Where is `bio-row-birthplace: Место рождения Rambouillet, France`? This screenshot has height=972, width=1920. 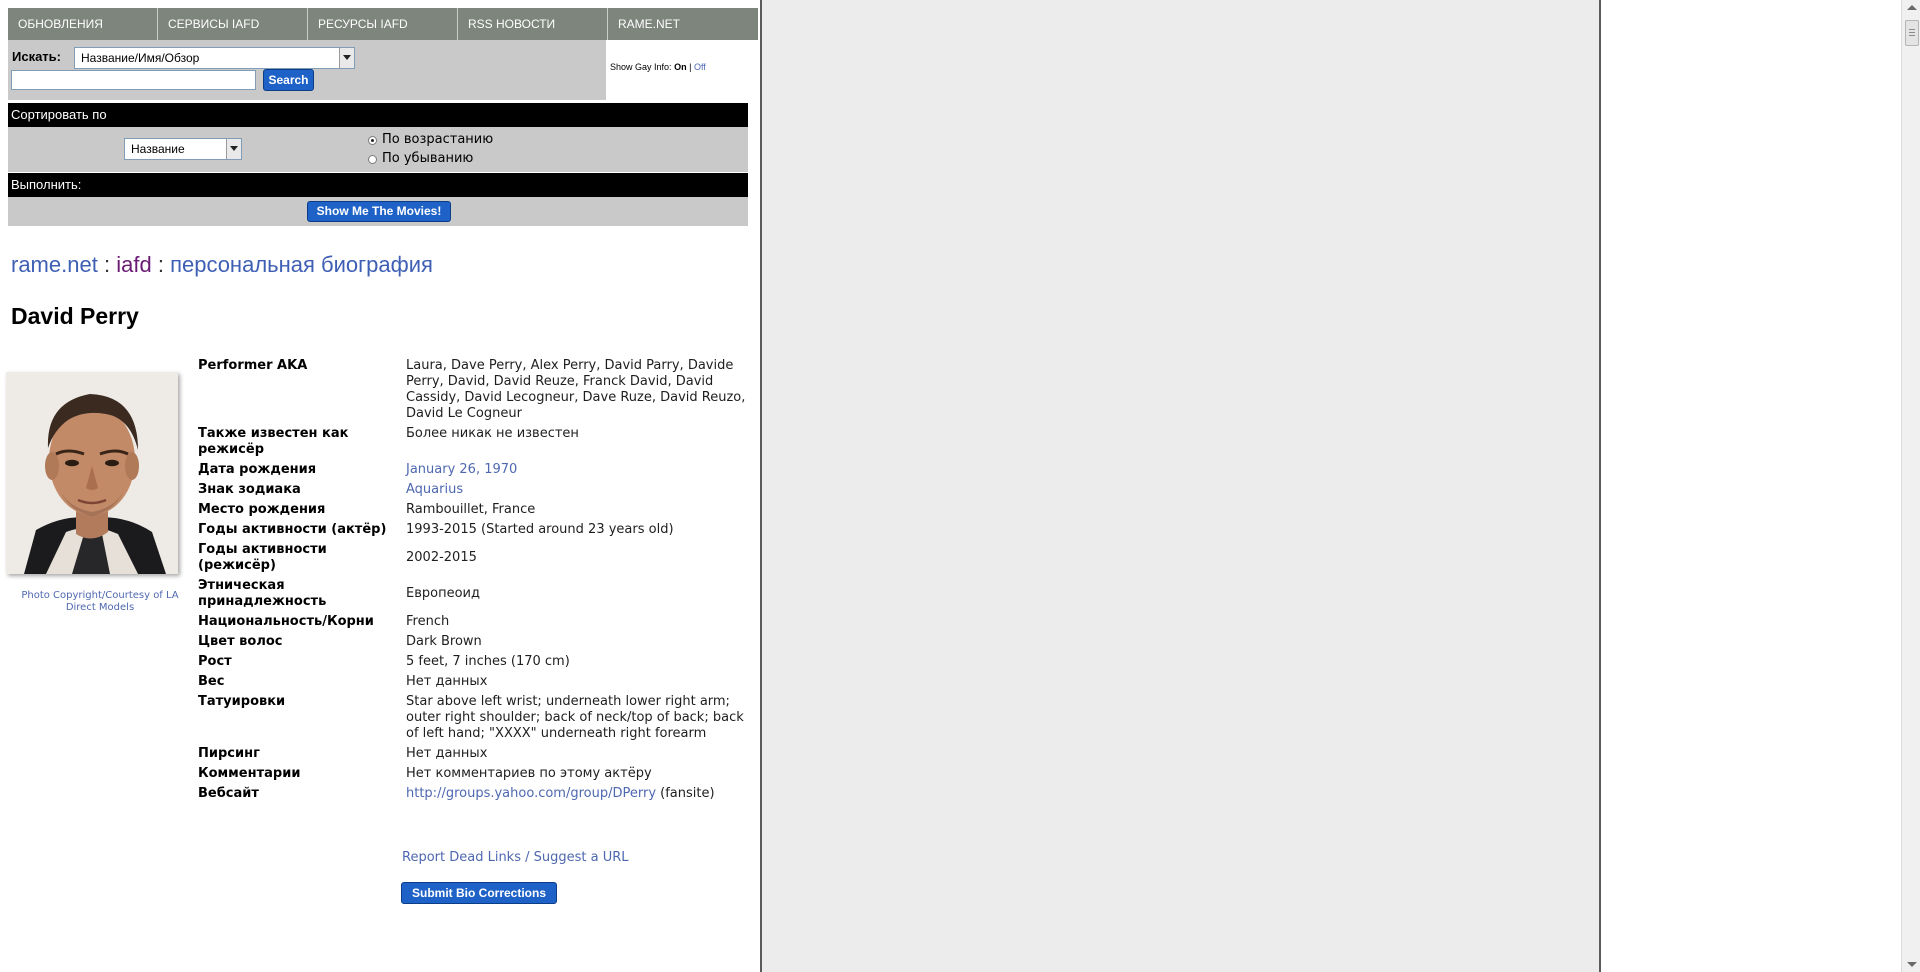 bio-row-birthplace: Место рождения Rambouillet, France is located at coordinates (472, 512).